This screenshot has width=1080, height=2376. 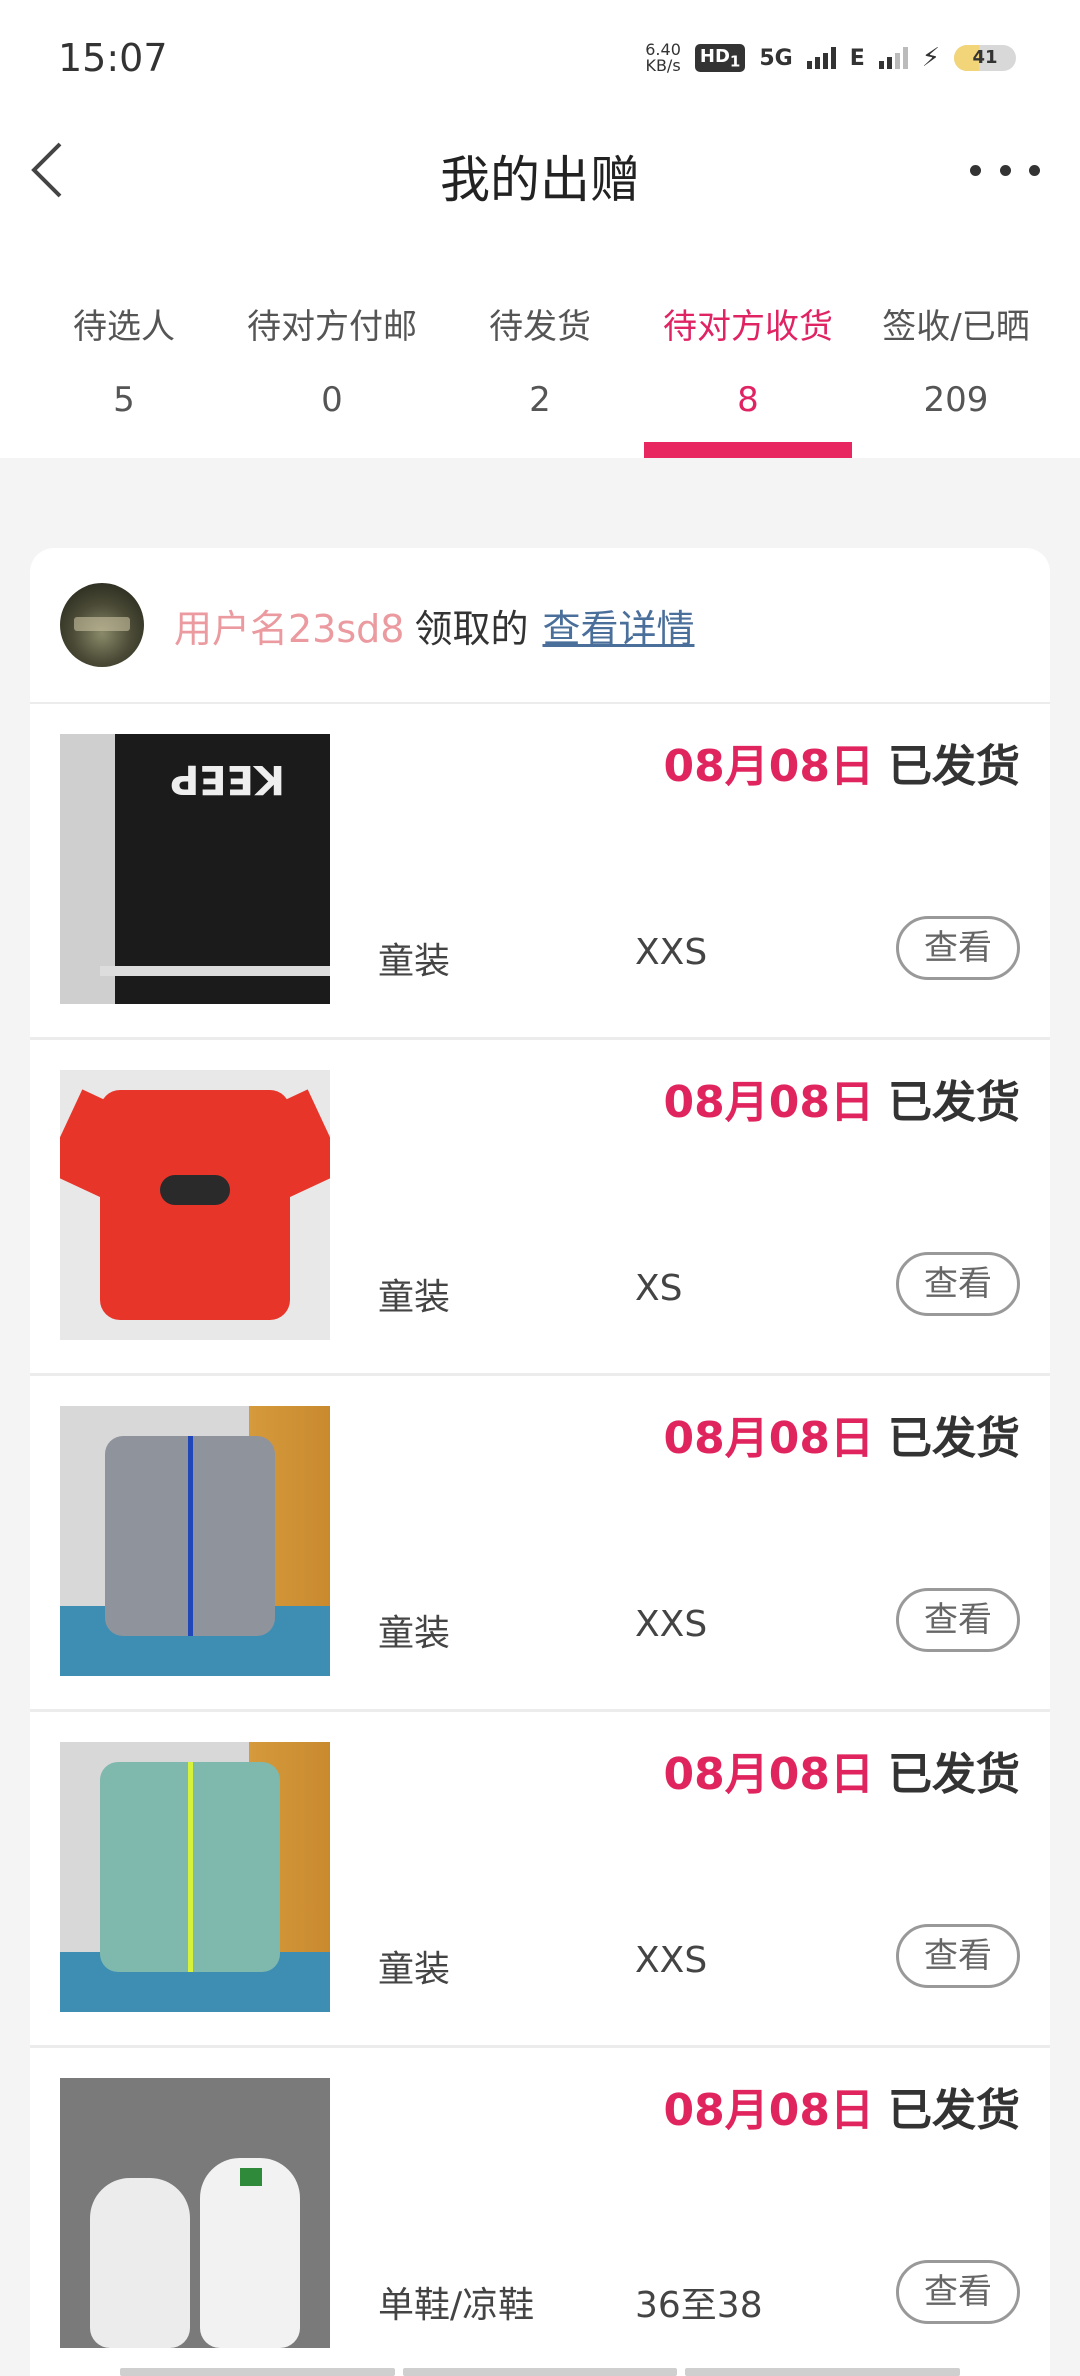 I want to click on tab-pending-postage: 待对方付邮 0, so click(x=332, y=370).